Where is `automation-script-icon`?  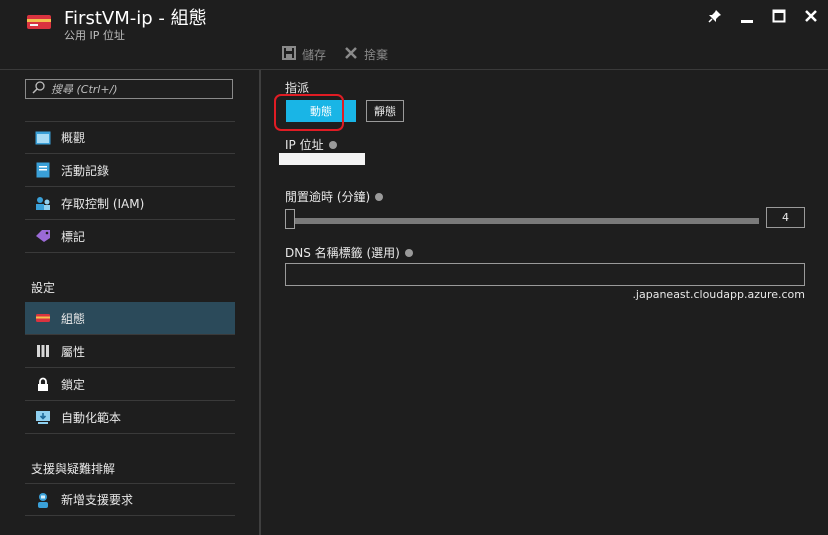
automation-script-icon is located at coordinates (43, 417).